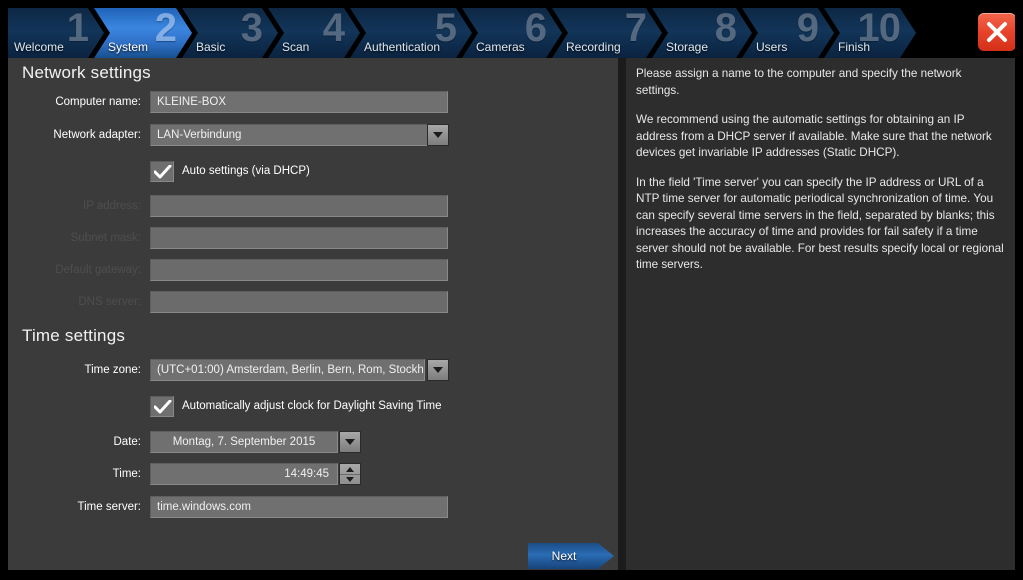 This screenshot has width=1023, height=580. Describe the element at coordinates (870, 33) in the screenshot. I see `wizard-step-finish: 10 Finish` at that location.